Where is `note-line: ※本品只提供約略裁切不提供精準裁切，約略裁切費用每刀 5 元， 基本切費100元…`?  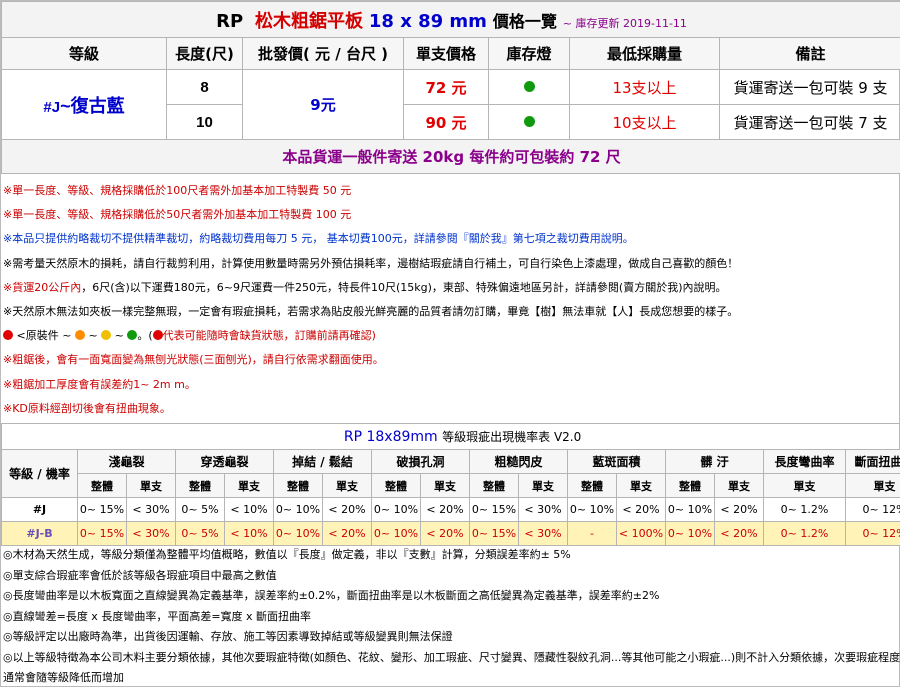 note-line: ※本品只提供約略裁切不提供精準裁切，約略裁切費用每刀 5 元， 基本切費100元… is located at coordinates (318, 239).